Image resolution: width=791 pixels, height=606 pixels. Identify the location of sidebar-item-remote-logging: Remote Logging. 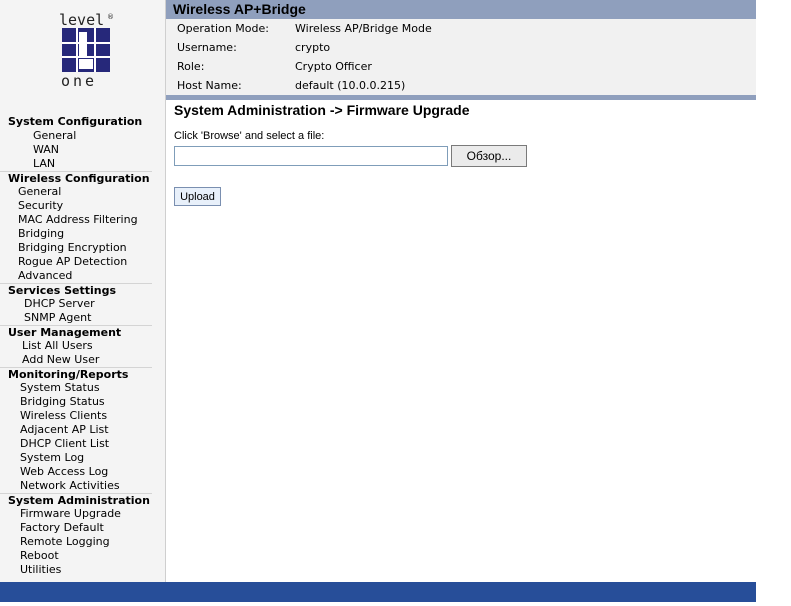
(76, 542).